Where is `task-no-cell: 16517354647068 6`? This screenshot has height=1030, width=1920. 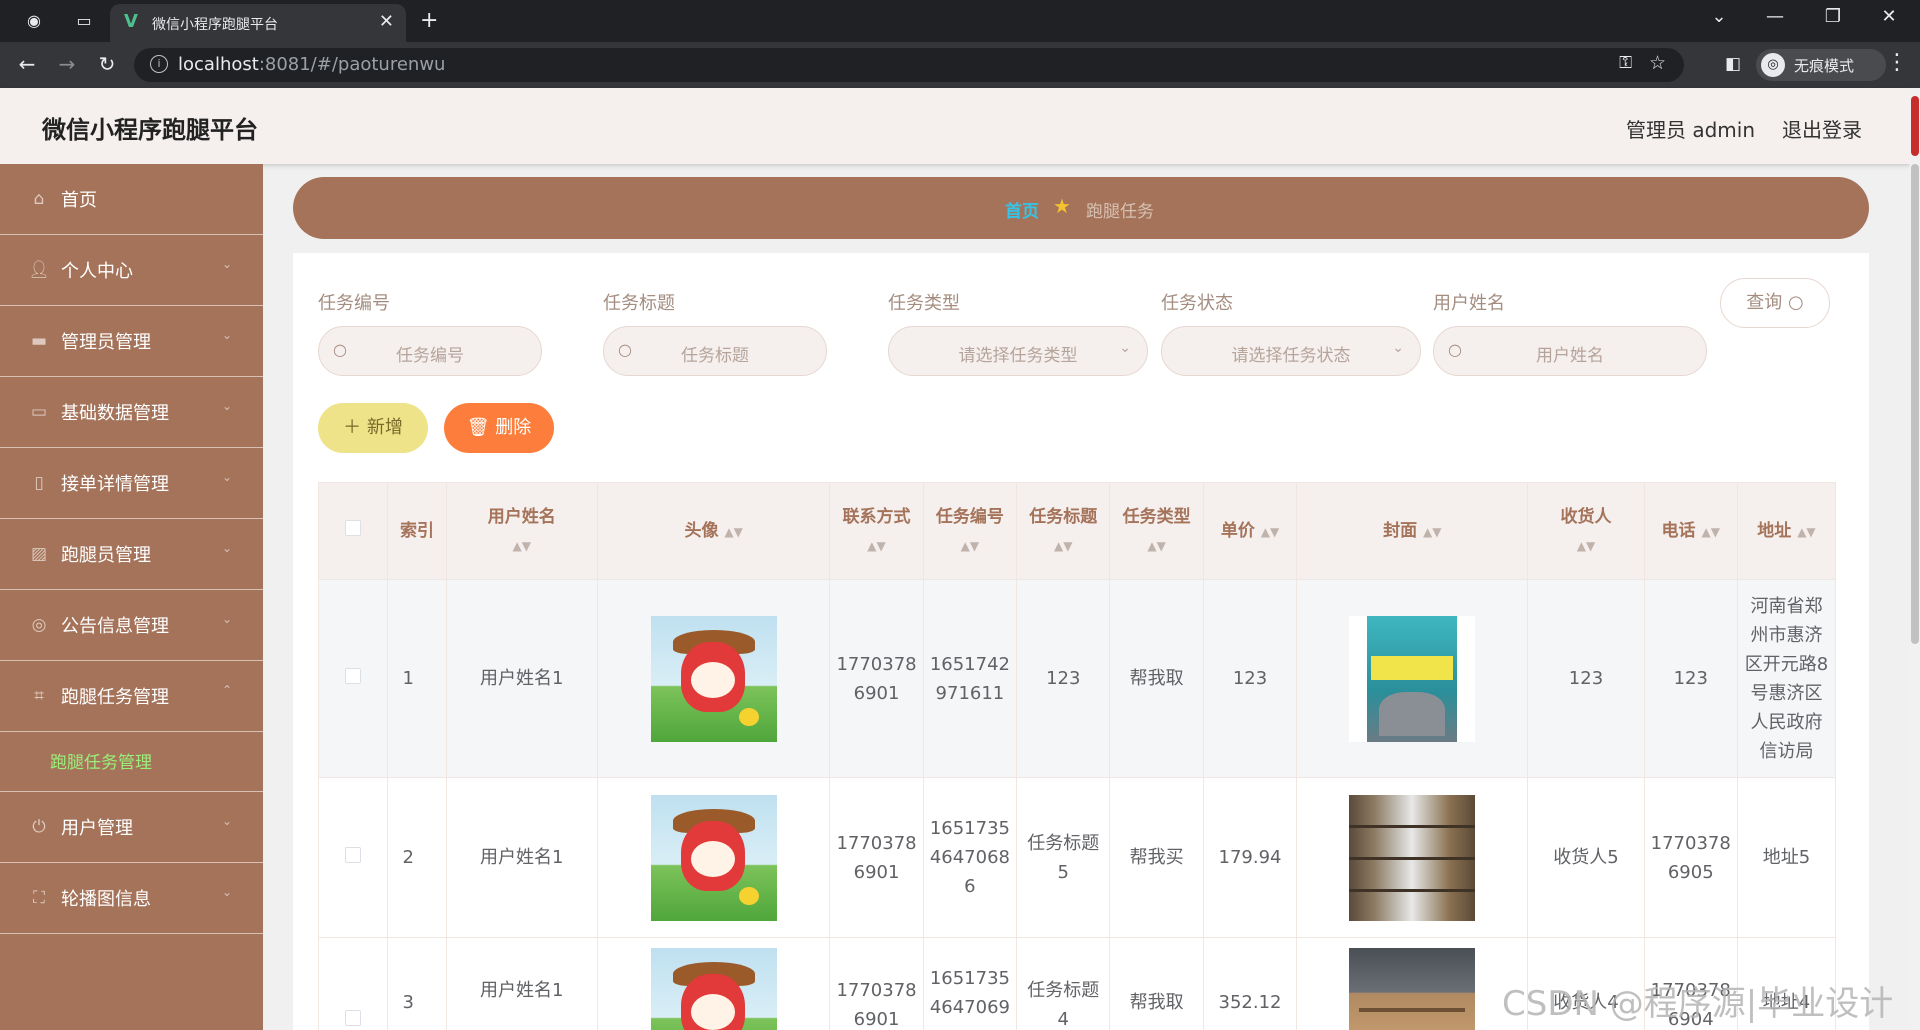 task-no-cell: 16517354647068 6 is located at coordinates (970, 857).